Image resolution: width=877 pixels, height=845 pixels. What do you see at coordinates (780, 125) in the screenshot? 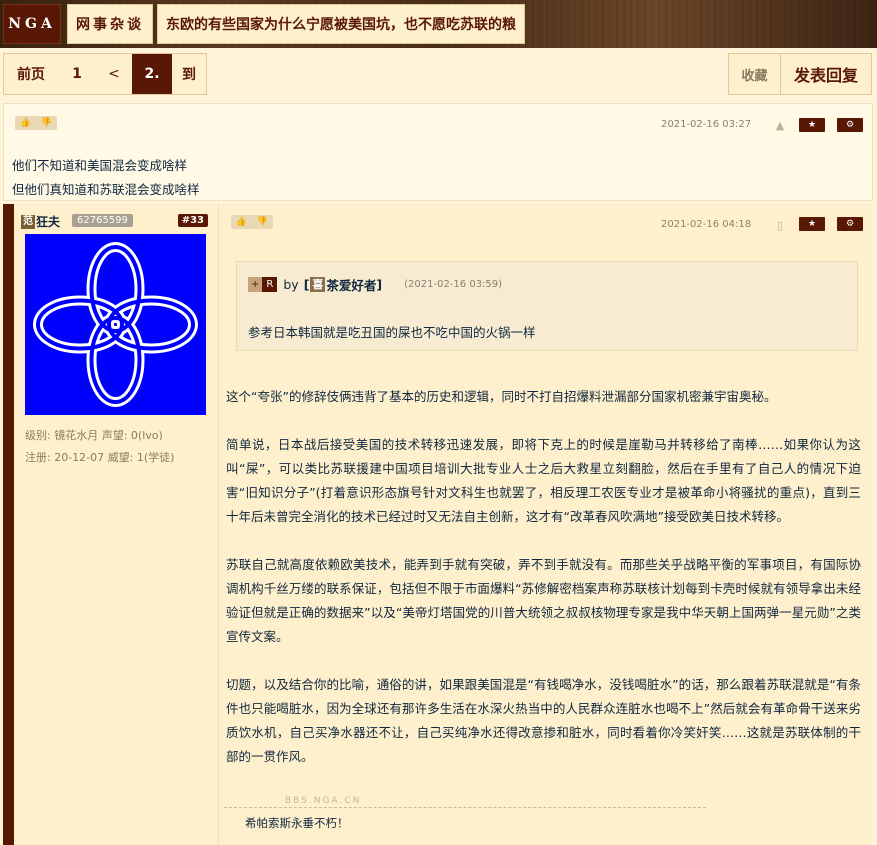
I see `android-icon: ▲` at bounding box center [780, 125].